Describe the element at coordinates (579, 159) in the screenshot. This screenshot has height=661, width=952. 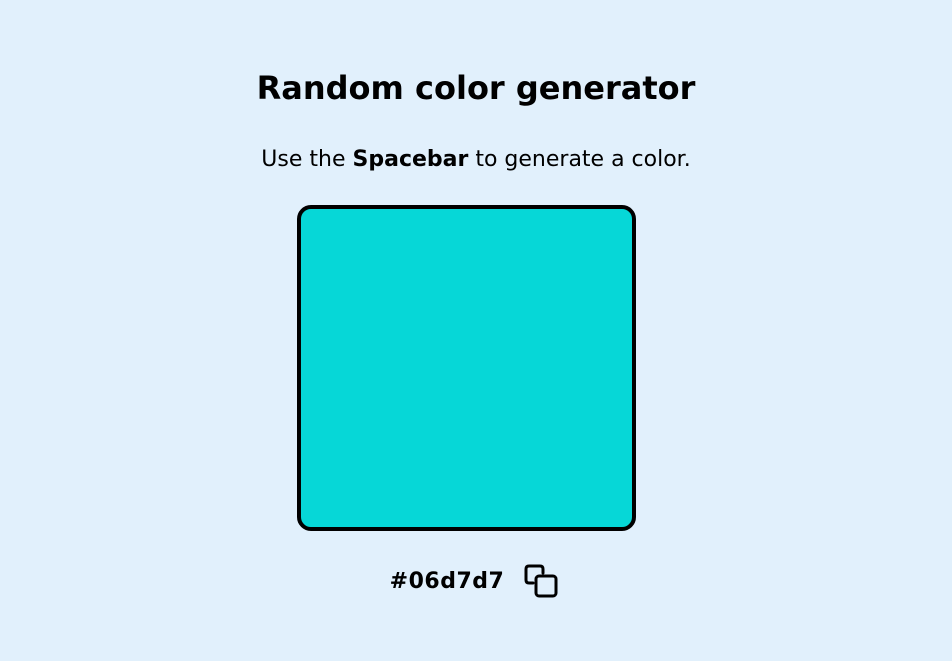
I see `instructions-suffix: to generate a color.` at that location.